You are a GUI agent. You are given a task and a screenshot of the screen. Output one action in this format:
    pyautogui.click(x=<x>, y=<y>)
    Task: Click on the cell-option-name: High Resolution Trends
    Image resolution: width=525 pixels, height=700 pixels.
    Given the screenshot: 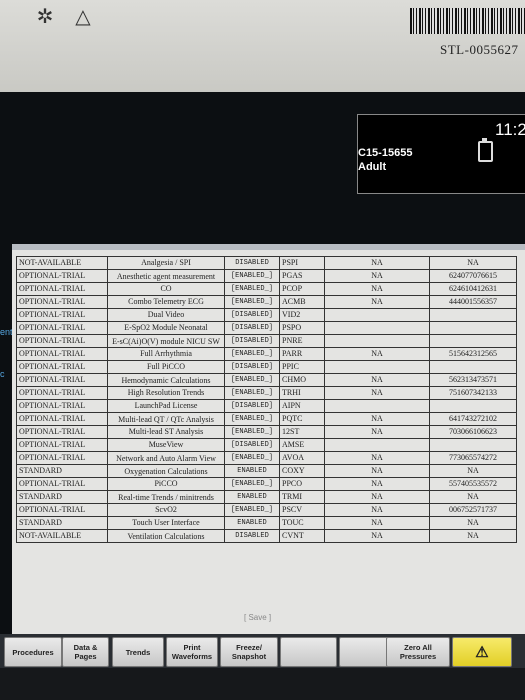 What is the action you would take?
    pyautogui.click(x=166, y=393)
    